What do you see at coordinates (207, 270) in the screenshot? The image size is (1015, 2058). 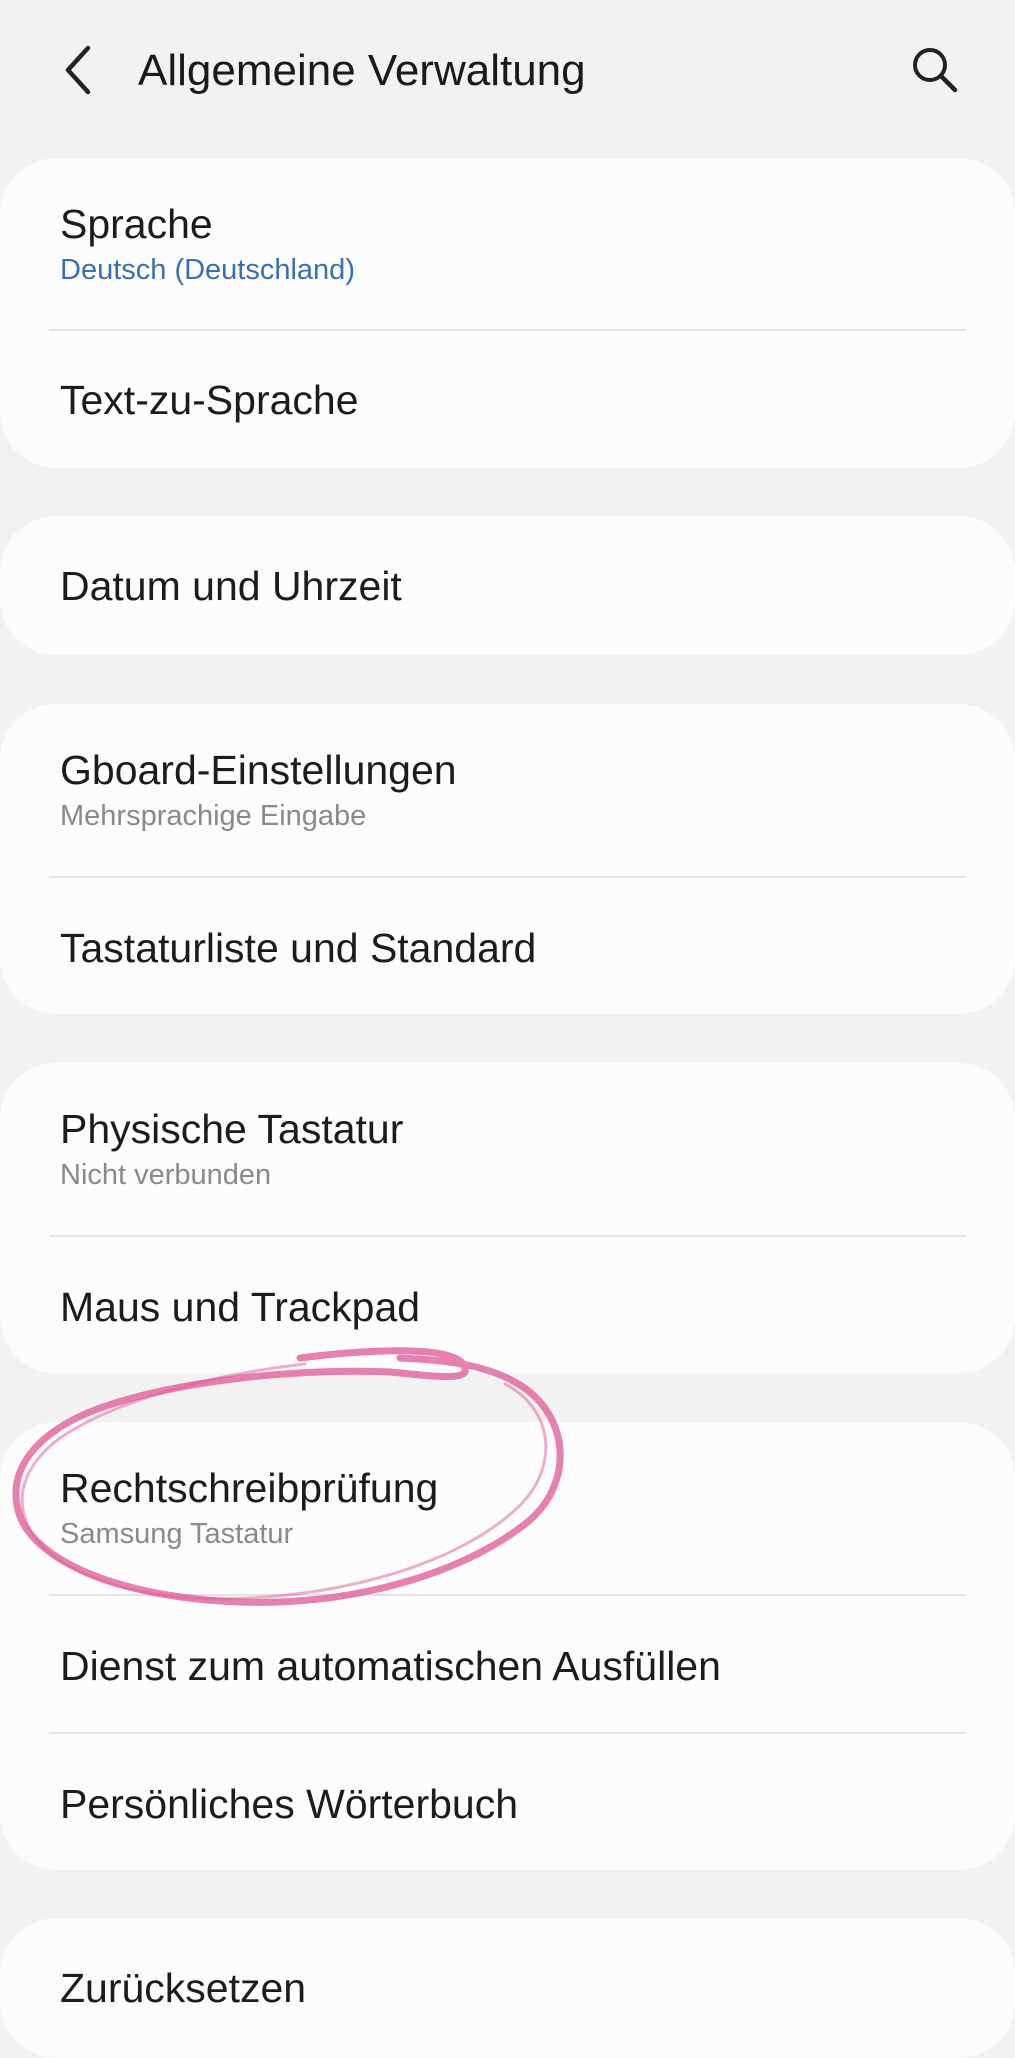 I see `list-item-subtitle: Deutsch (Deutschland)` at bounding box center [207, 270].